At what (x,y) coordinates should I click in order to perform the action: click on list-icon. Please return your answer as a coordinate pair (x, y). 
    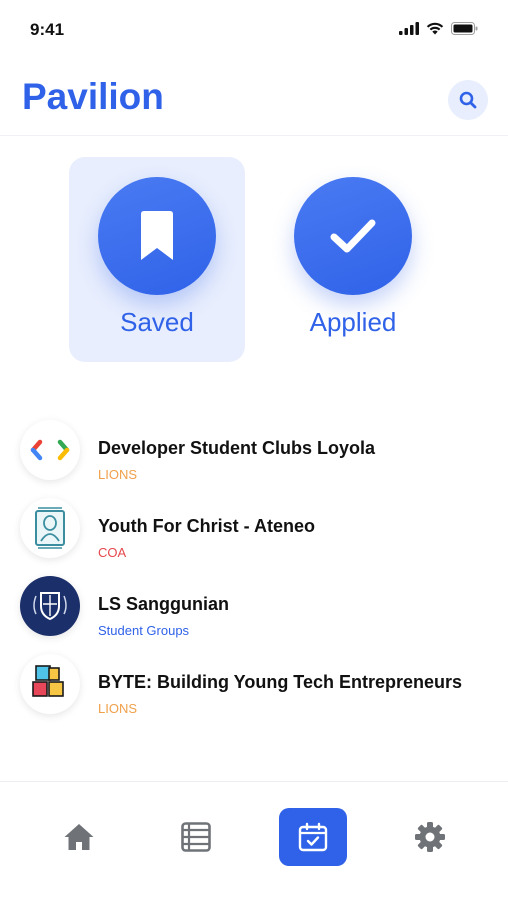
    Looking at the image, I should click on (196, 837).